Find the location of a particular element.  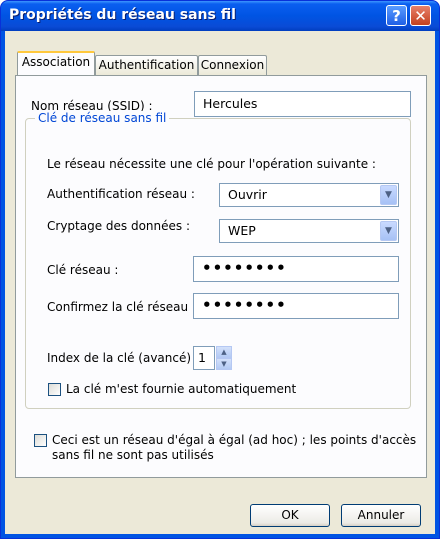

key-index-input: 1 is located at coordinates (204, 358).